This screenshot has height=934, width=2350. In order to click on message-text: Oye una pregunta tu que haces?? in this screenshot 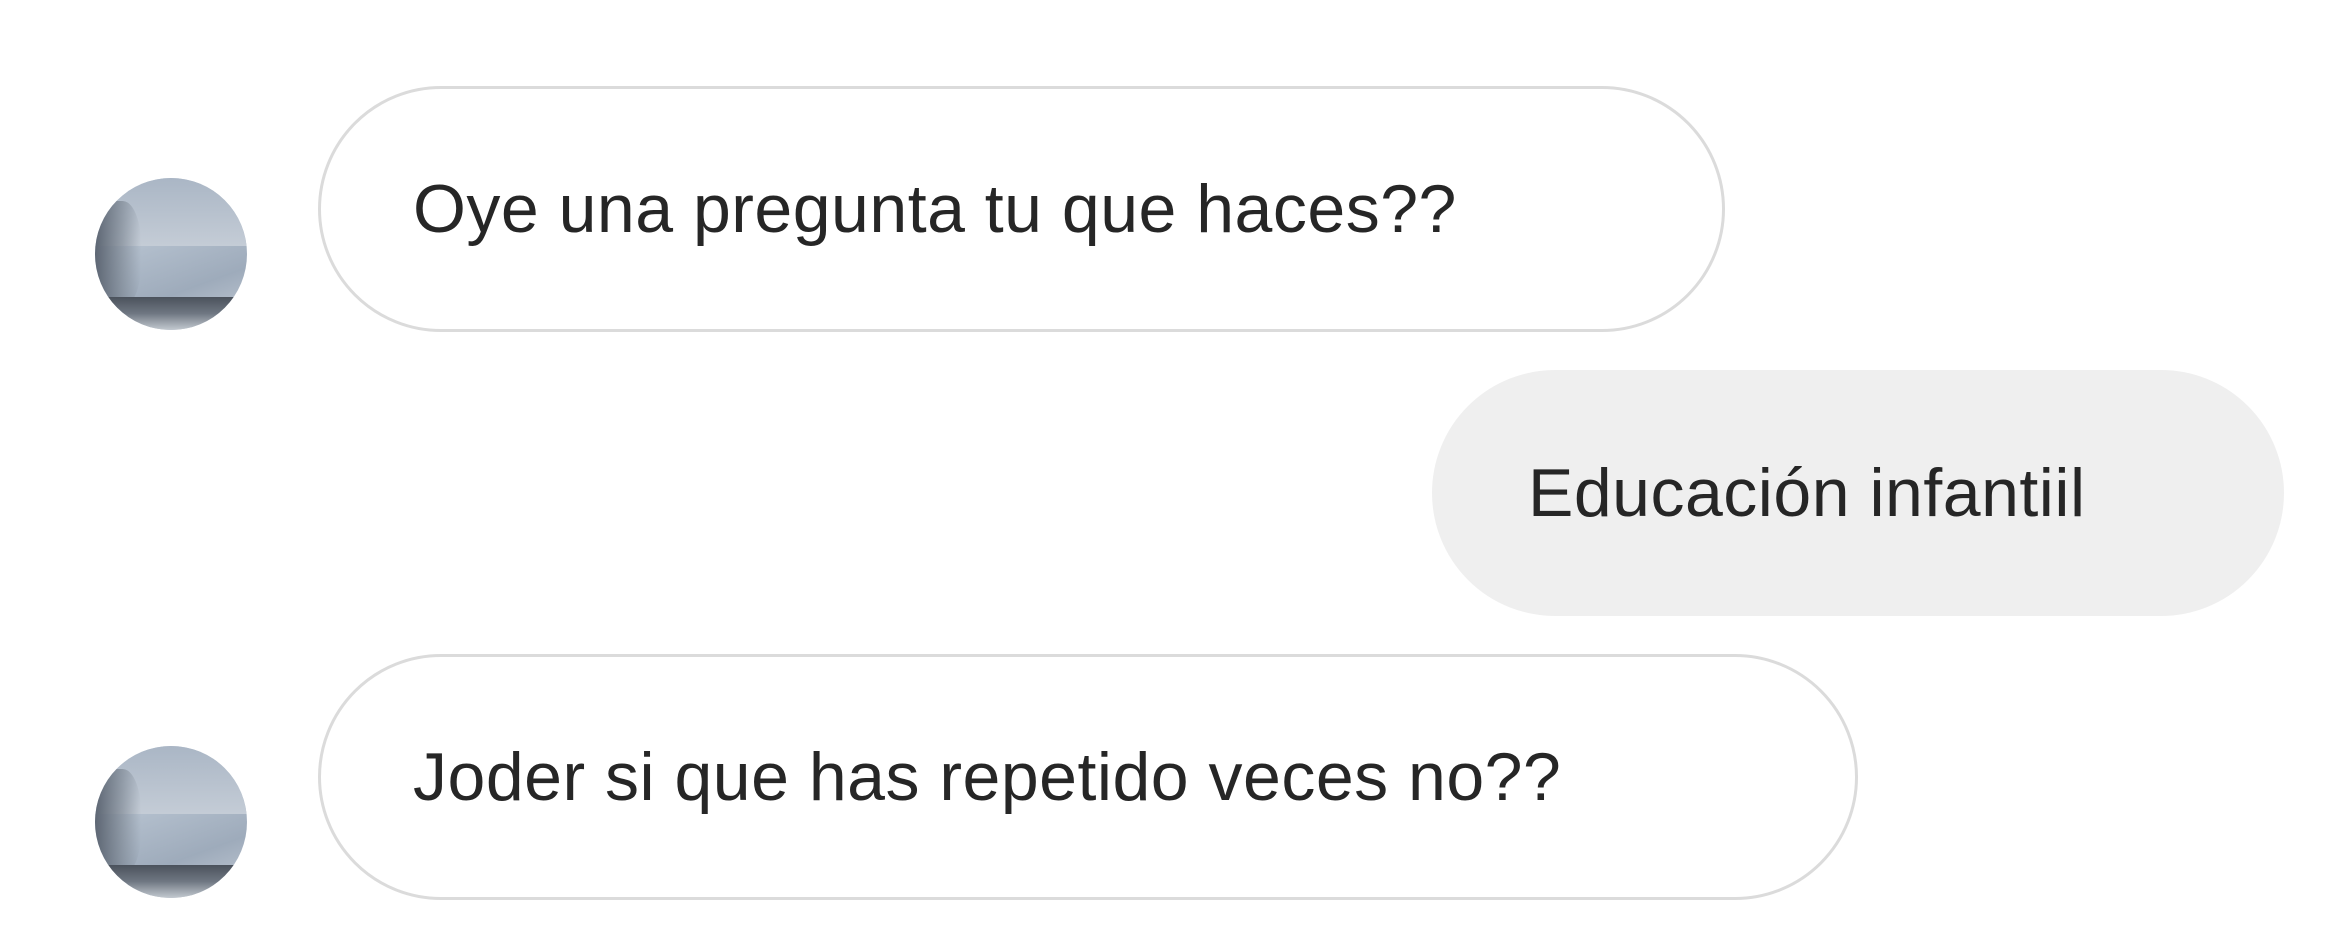, I will do `click(935, 209)`.